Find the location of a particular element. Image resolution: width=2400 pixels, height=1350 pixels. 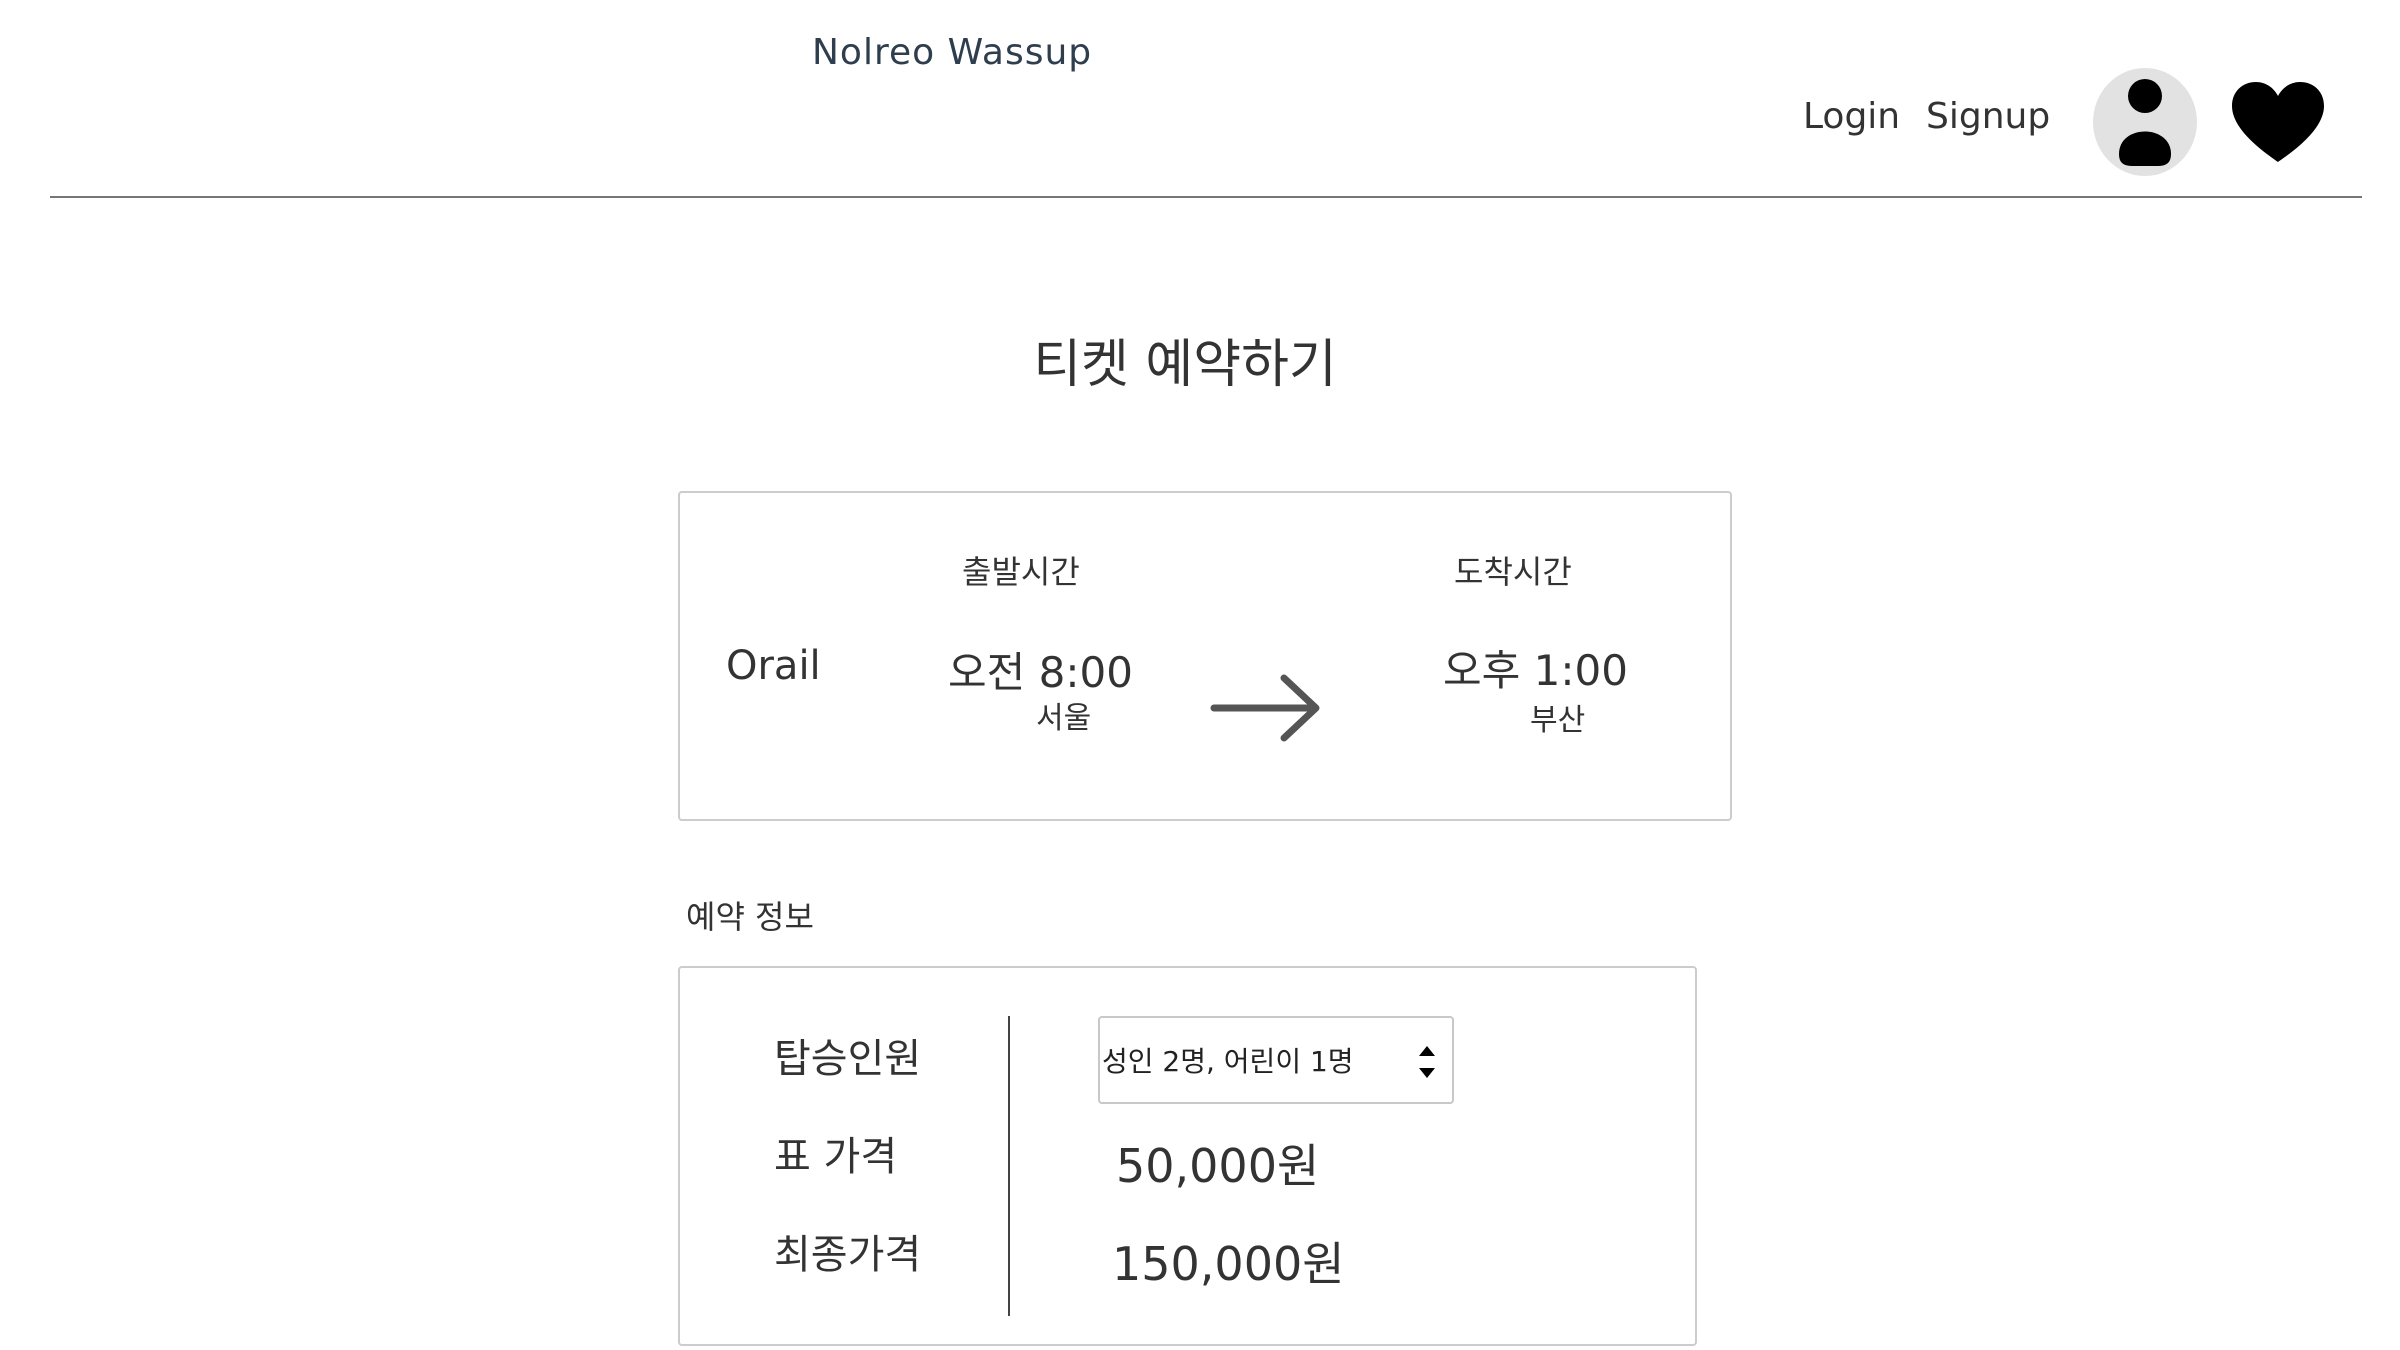

total-price-label: 최종가격 is located at coordinates (848, 1255).